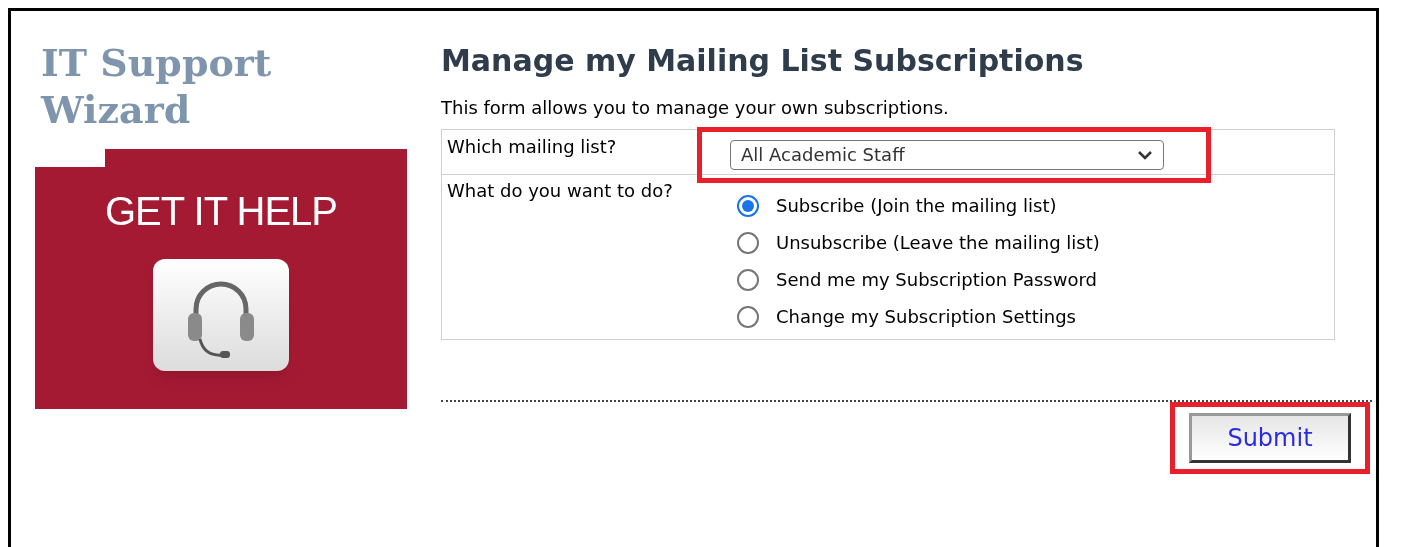  What do you see at coordinates (532, 147) in the screenshot?
I see `field-label: Which mailing list?` at bounding box center [532, 147].